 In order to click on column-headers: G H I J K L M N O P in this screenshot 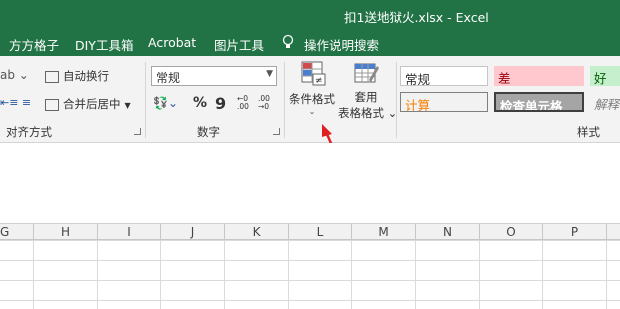, I will do `click(310, 231)`.